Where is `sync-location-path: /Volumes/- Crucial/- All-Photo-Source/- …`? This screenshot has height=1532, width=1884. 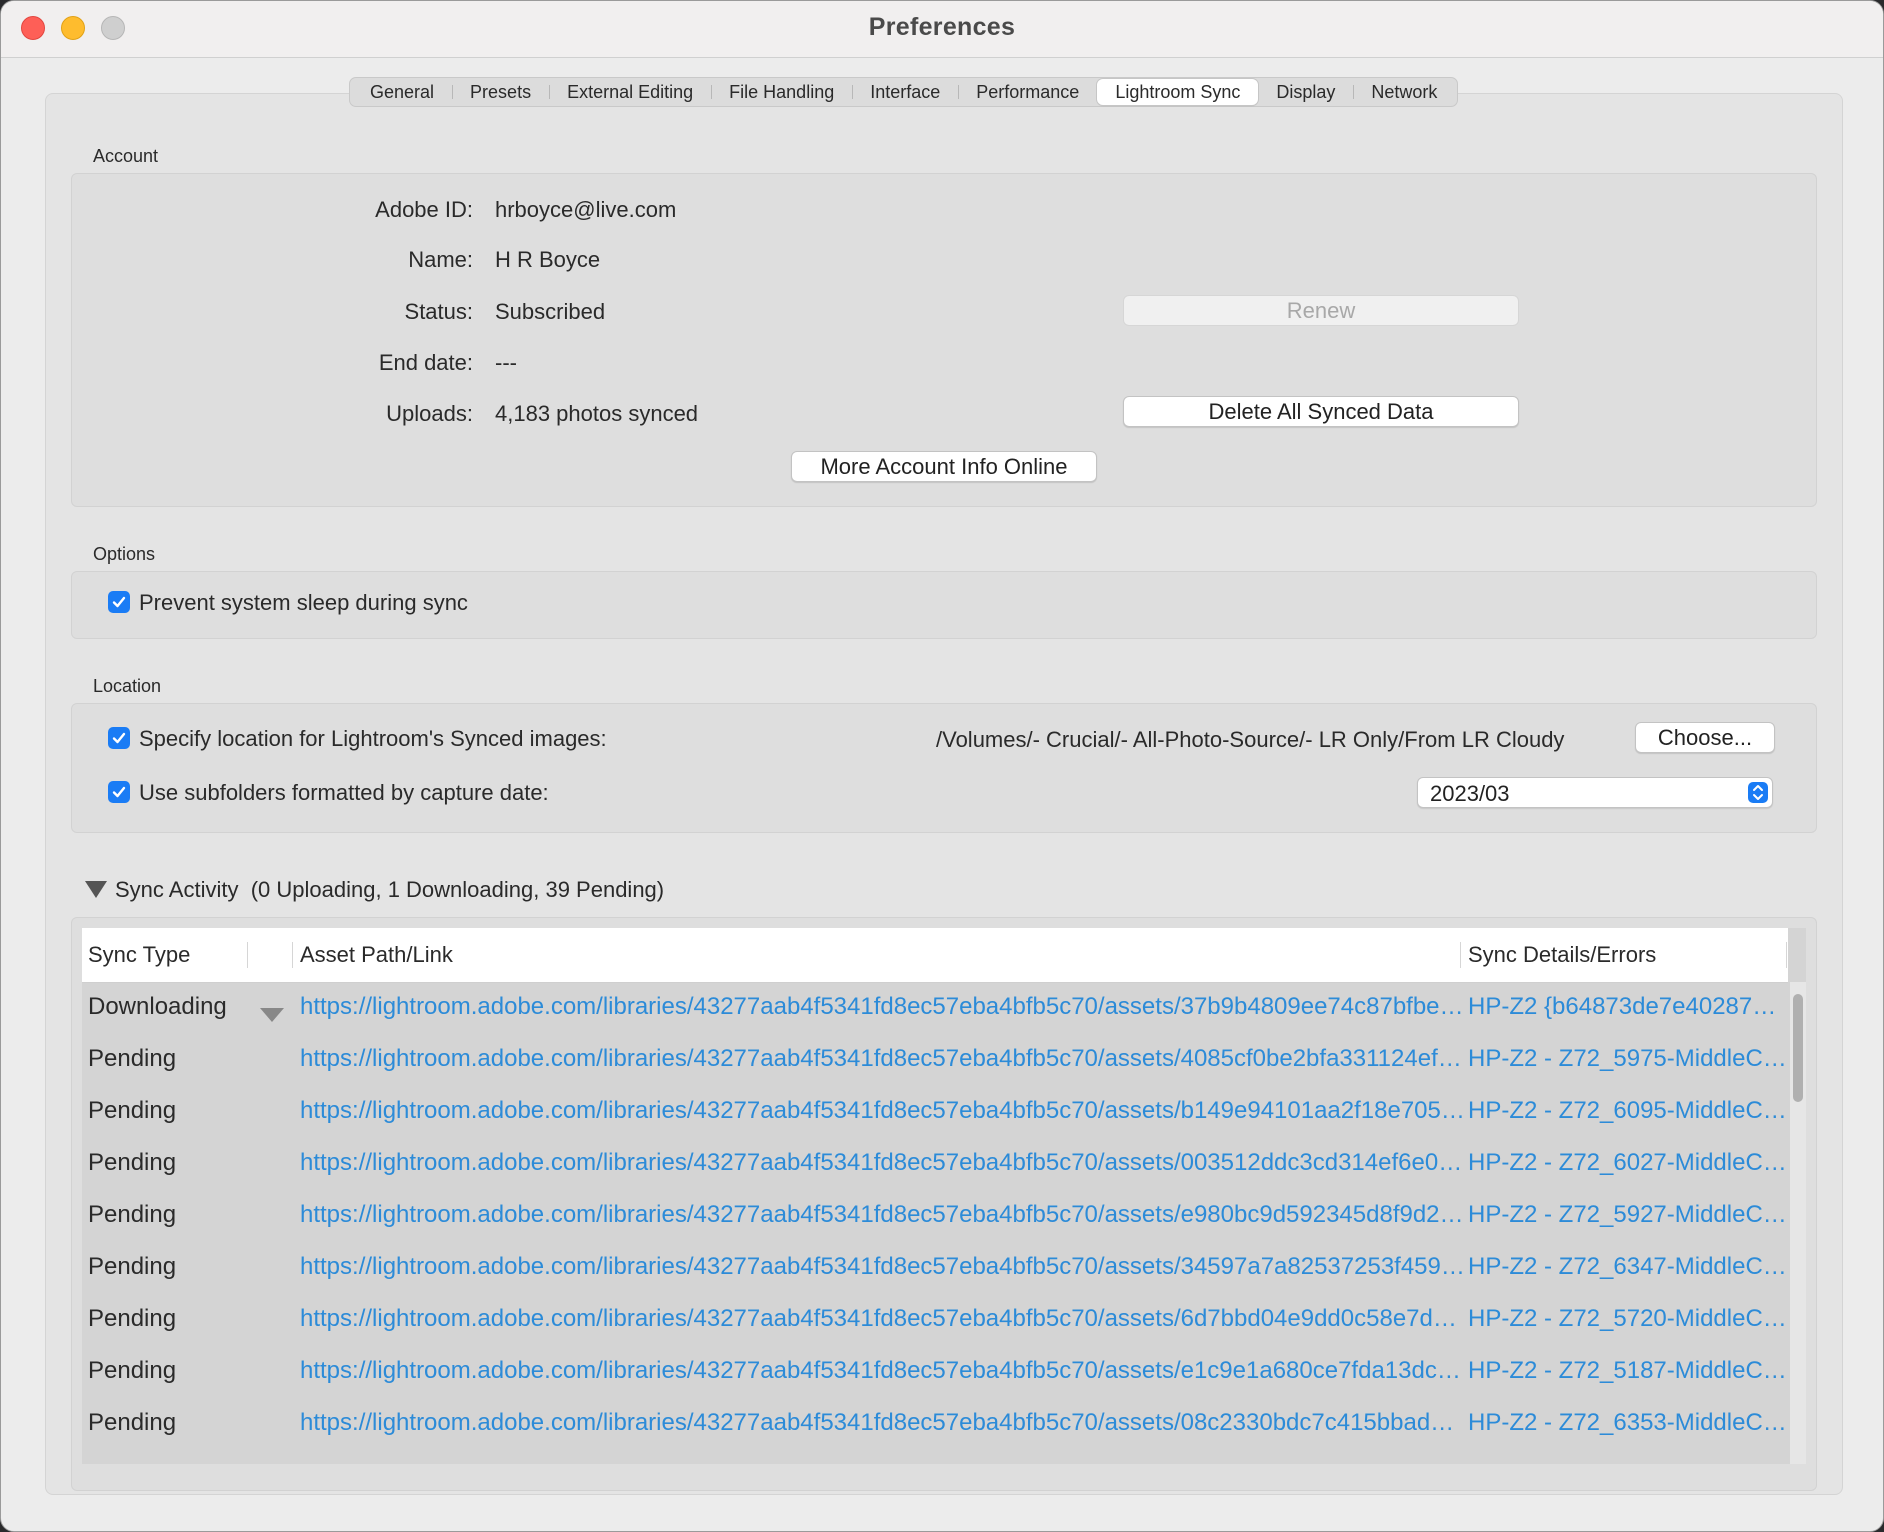 sync-location-path: /Volumes/- Crucial/- All-Photo-Source/- … is located at coordinates (1250, 739).